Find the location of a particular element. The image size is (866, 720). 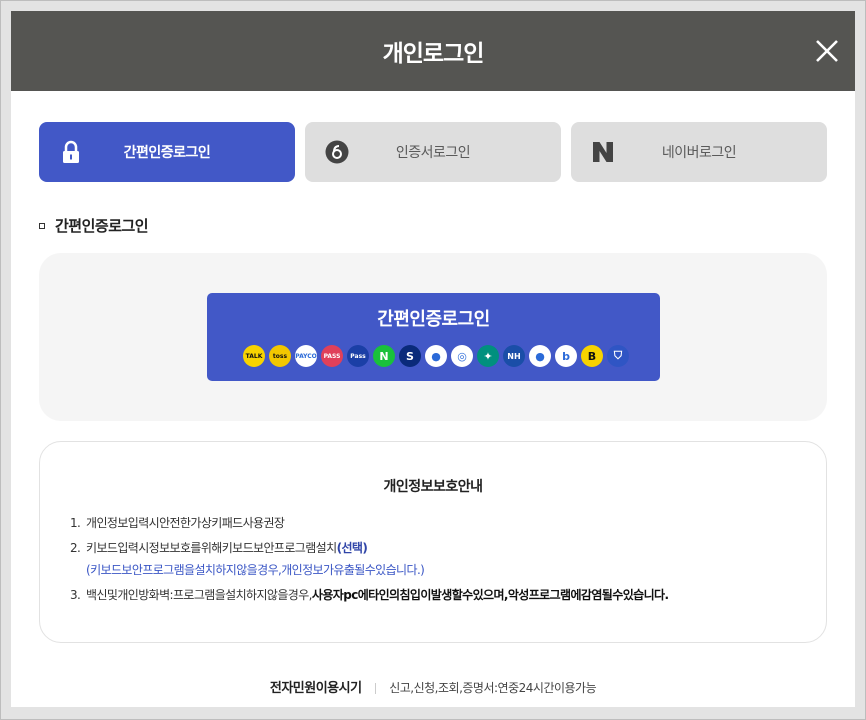

kakaobank-icon: B is located at coordinates (592, 356).